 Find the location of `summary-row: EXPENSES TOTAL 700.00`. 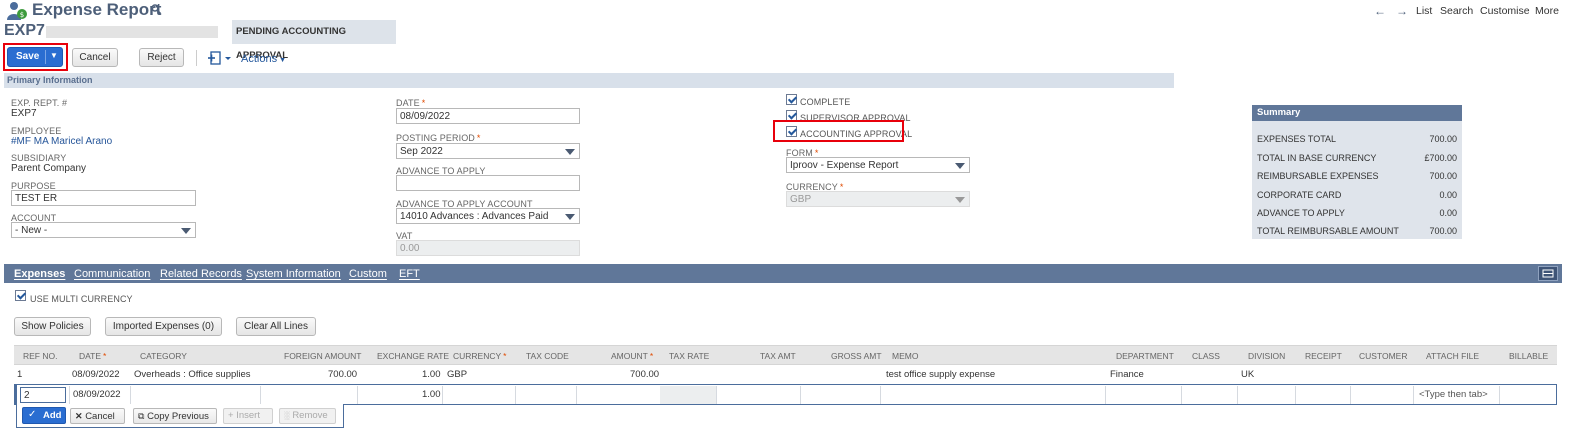

summary-row: EXPENSES TOTAL 700.00 is located at coordinates (1357, 139).